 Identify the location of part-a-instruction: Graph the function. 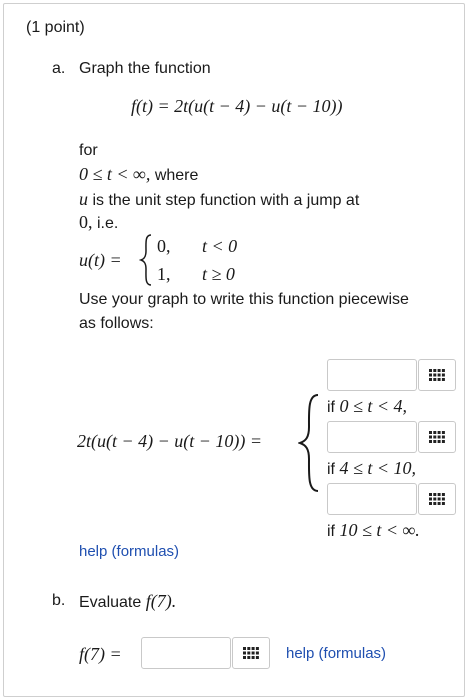
(145, 68).